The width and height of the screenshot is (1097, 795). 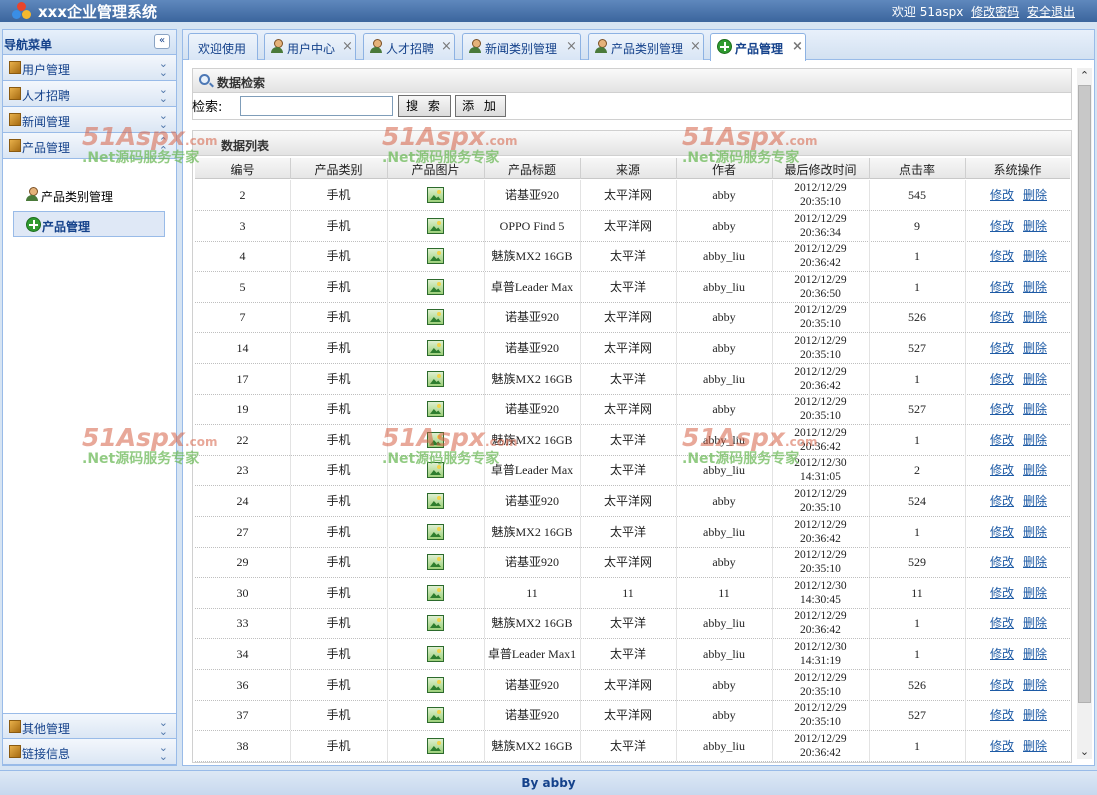 I want to click on tab-product-category: 产品类别管理 ×, so click(x=646, y=46).